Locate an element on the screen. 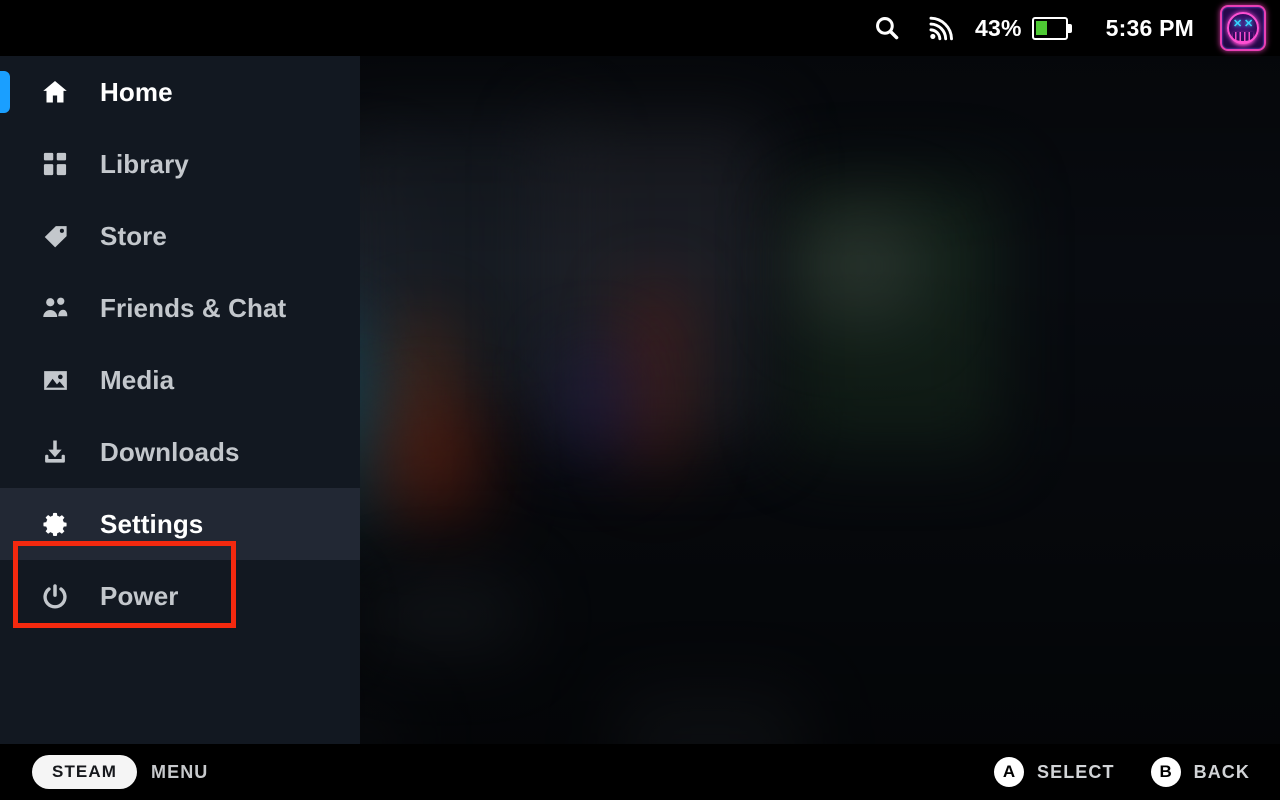 The height and width of the screenshot is (800, 1280). home-icon is located at coordinates (55, 92).